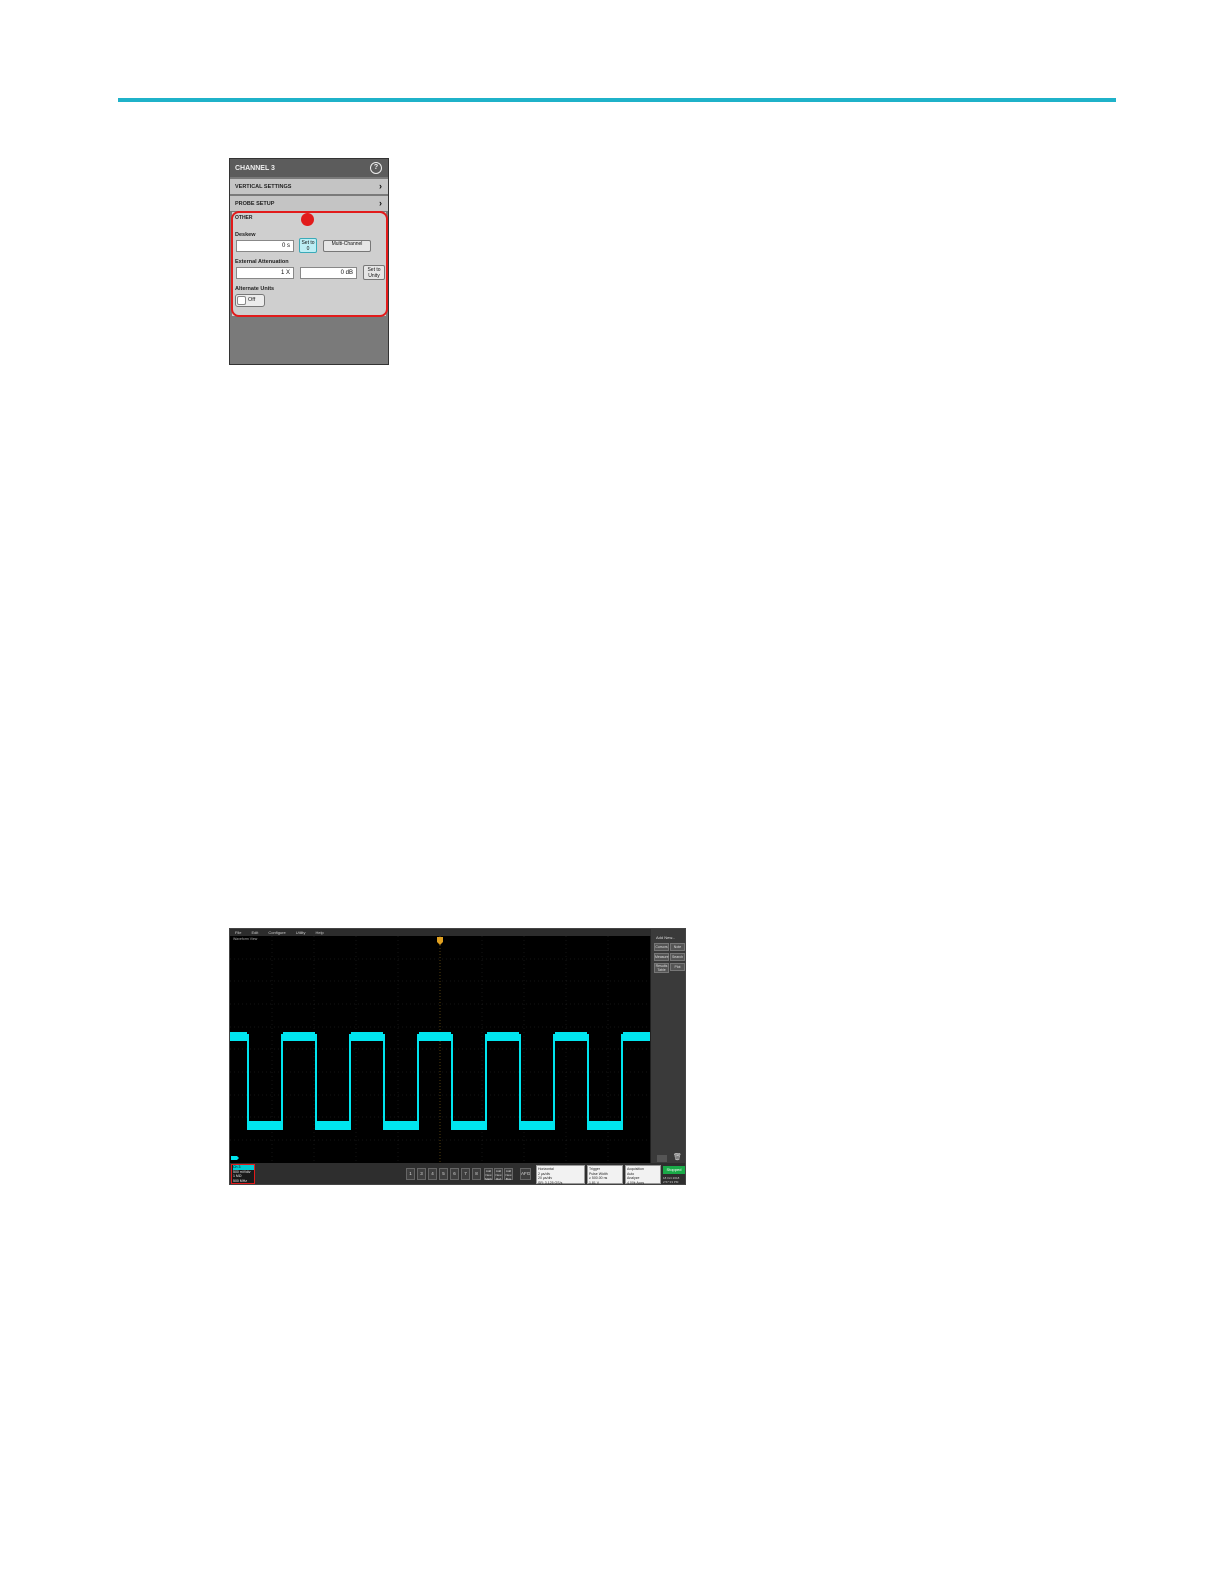  Describe the element at coordinates (677, 957) in the screenshot. I see `search-button: Search` at that location.